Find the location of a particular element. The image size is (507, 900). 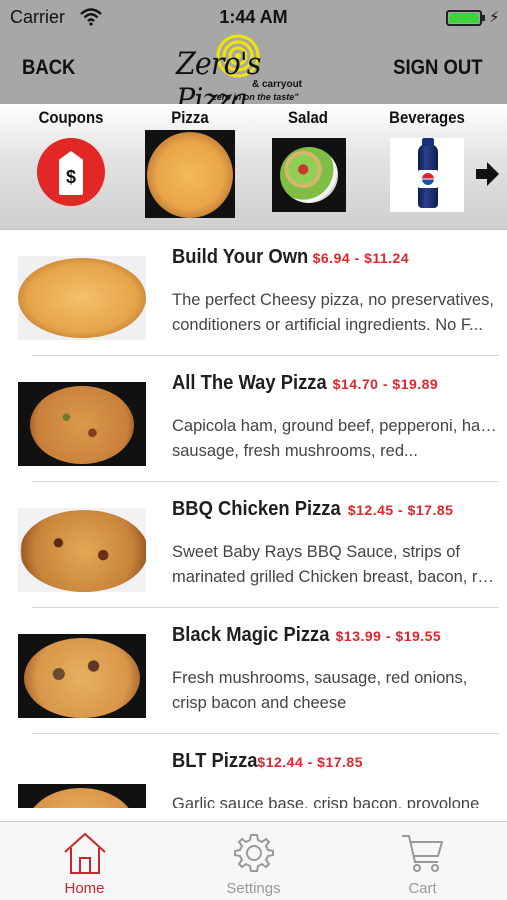

description-line: crisp bacon and cheese is located at coordinates (259, 703).